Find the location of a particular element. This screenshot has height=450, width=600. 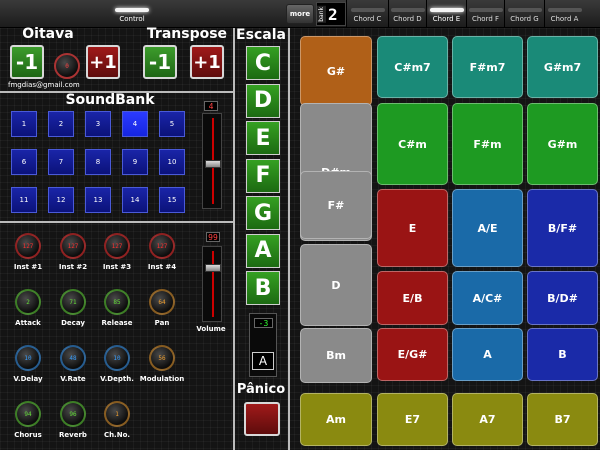

chord-pad: A7 is located at coordinates (487, 419).